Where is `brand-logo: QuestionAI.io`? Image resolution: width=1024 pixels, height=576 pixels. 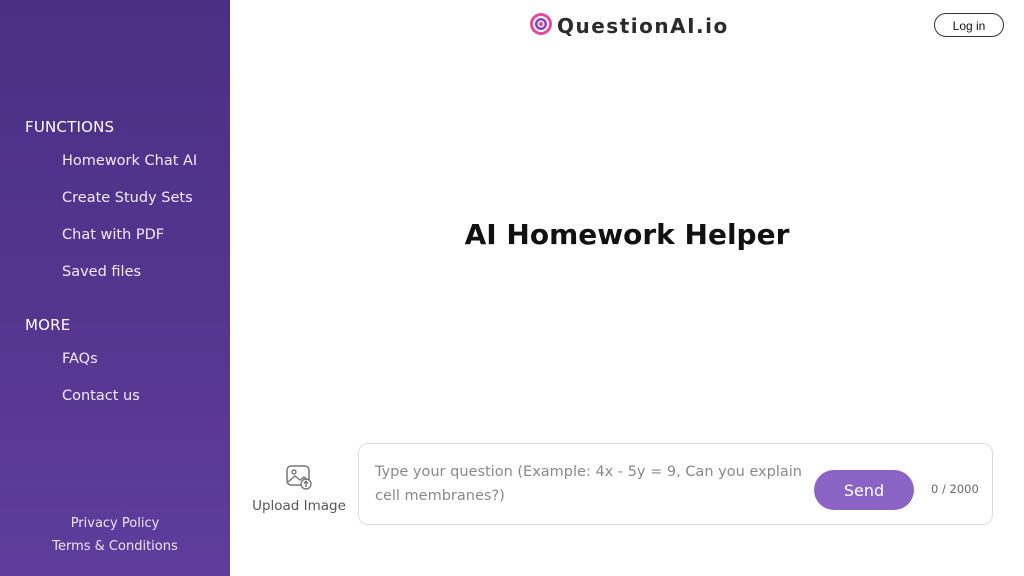 brand-logo: QuestionAI.io is located at coordinates (629, 26).